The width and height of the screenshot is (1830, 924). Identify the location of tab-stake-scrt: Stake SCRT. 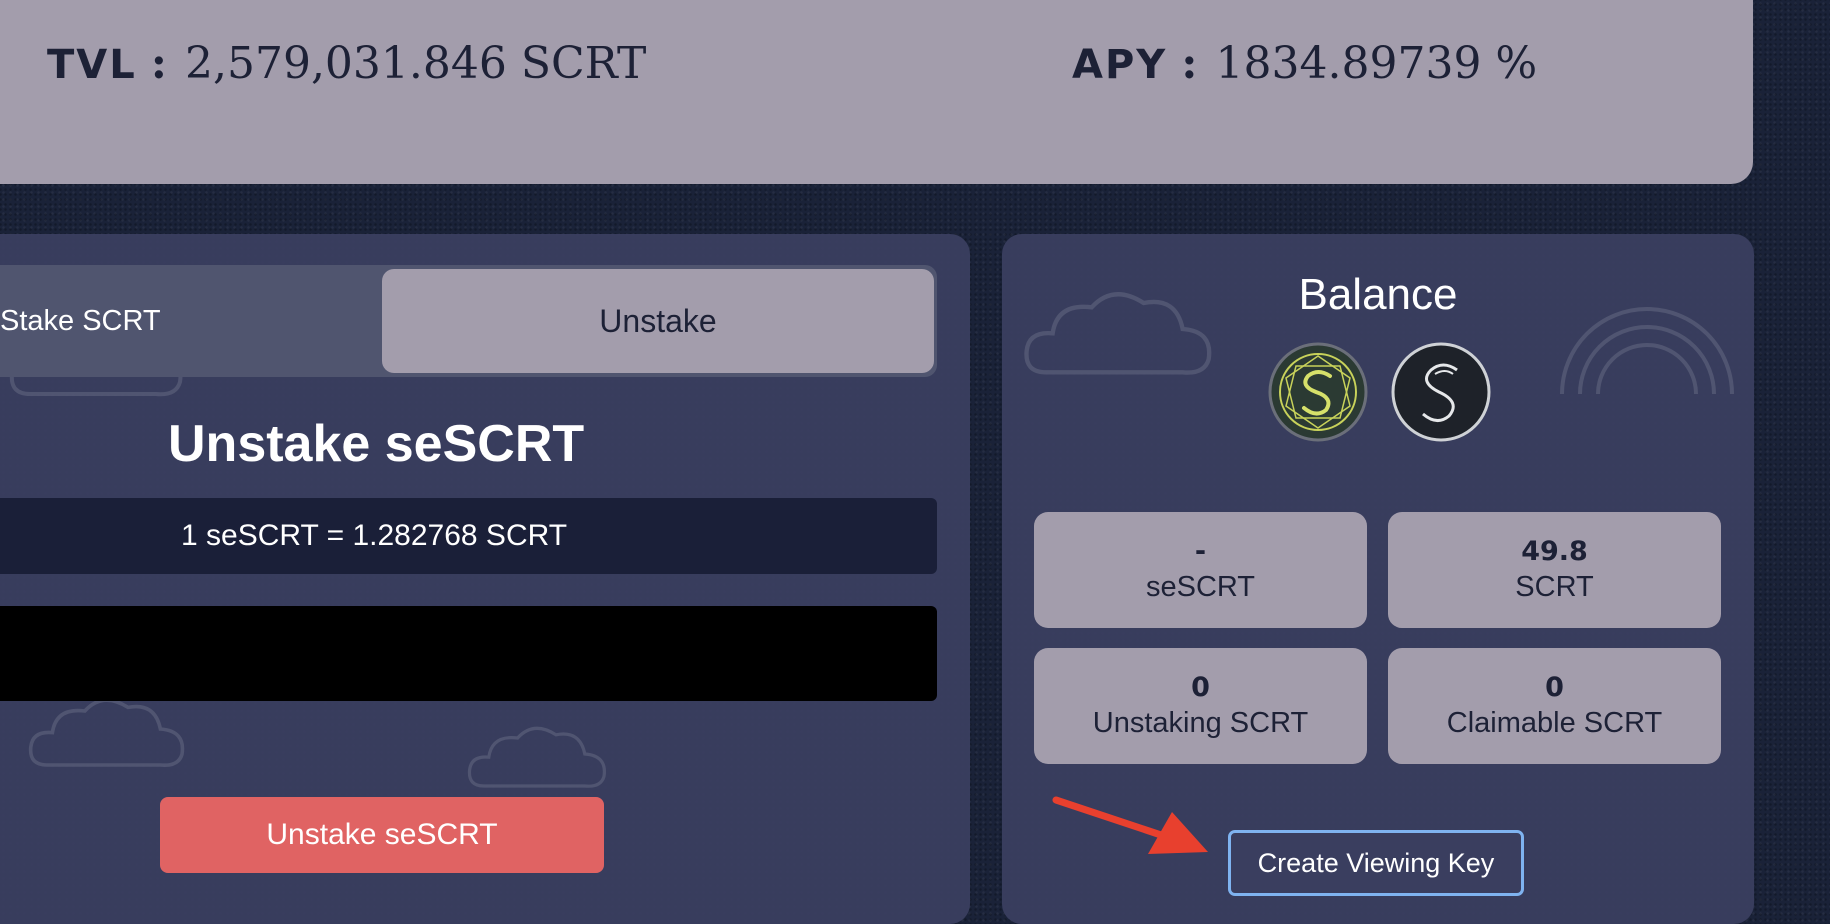
(85, 321).